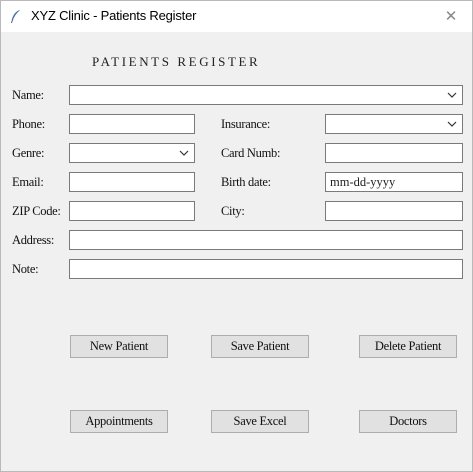  I want to click on genre-combobox, so click(132, 153).